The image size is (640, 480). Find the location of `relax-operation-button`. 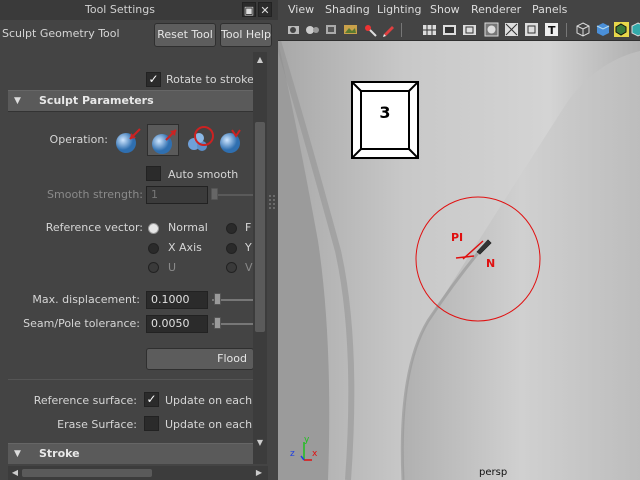

relax-operation-button is located at coordinates (232, 140).